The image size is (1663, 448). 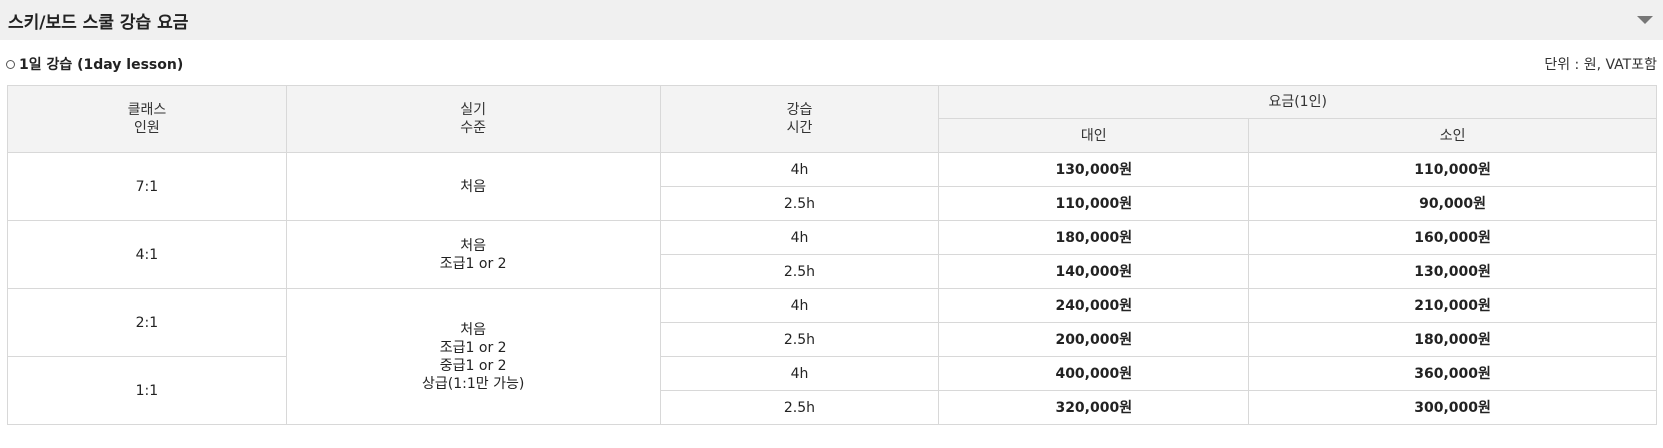 What do you see at coordinates (1094, 339) in the screenshot?
I see `adult-price-cell: 200,000원` at bounding box center [1094, 339].